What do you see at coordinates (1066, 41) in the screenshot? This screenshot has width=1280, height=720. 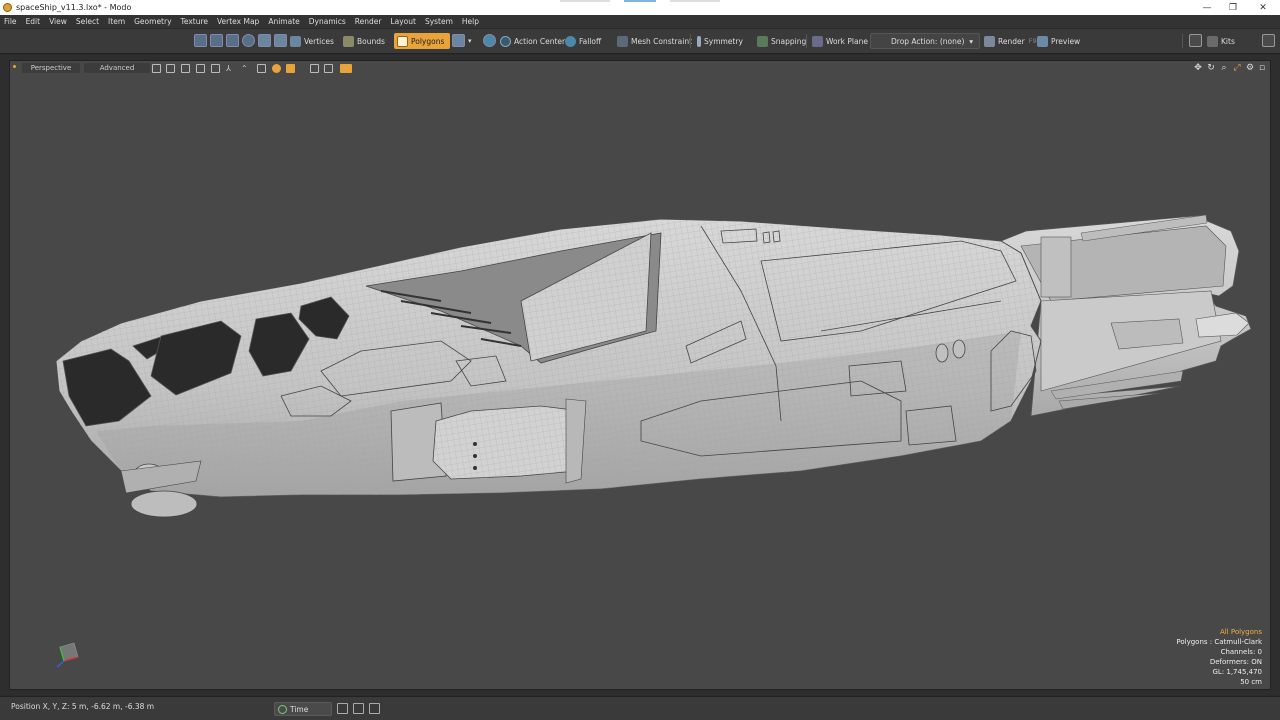 I see `preview-label: Preview` at bounding box center [1066, 41].